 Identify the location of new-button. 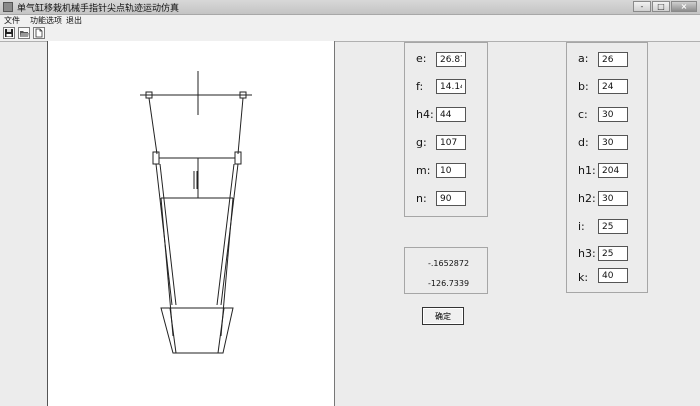
(39, 33).